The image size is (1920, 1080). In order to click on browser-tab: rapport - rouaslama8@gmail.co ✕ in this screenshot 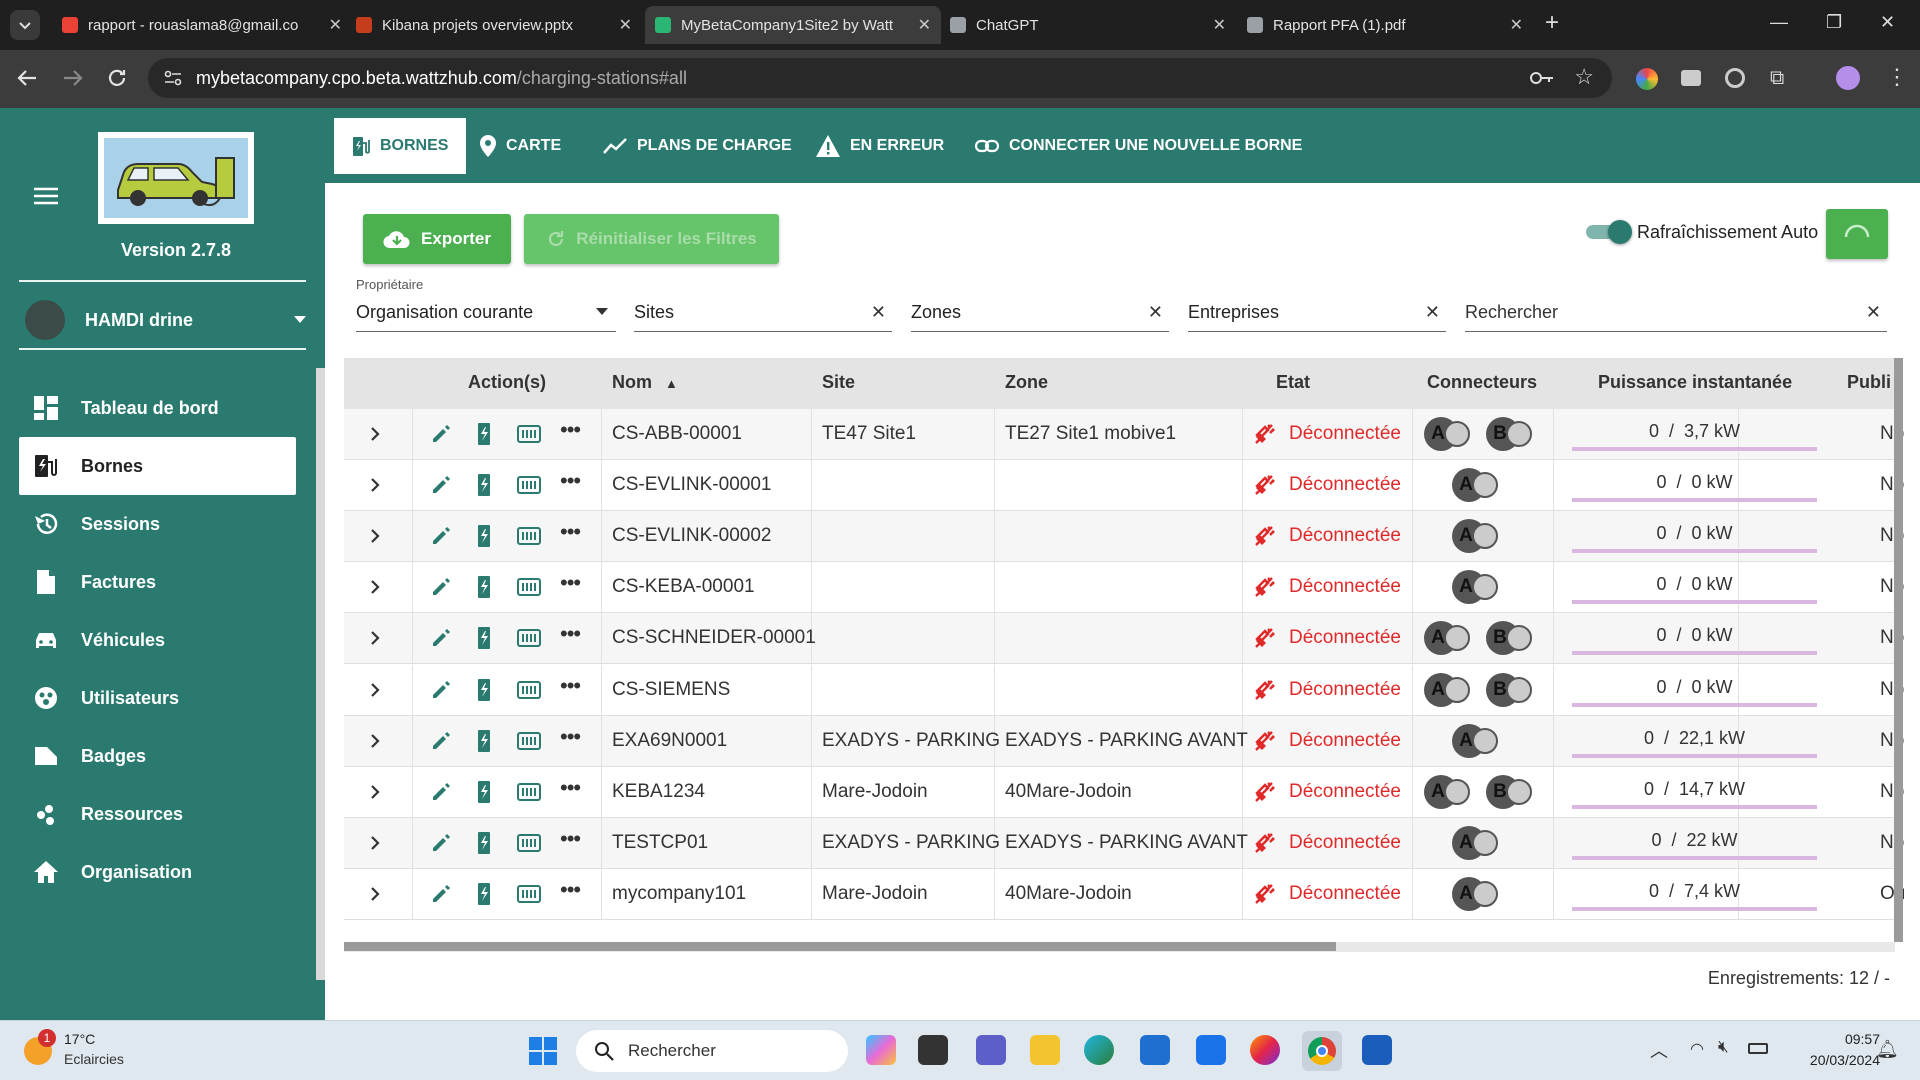, I will do `click(202, 25)`.